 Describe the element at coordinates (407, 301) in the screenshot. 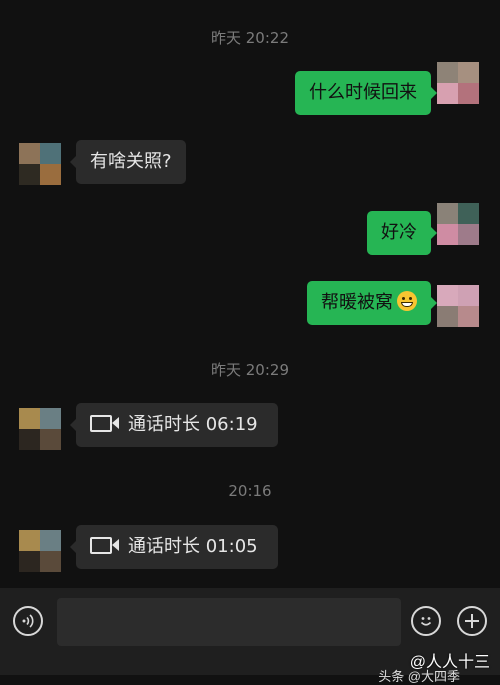

I see `grinning-face-emoji-icon` at that location.